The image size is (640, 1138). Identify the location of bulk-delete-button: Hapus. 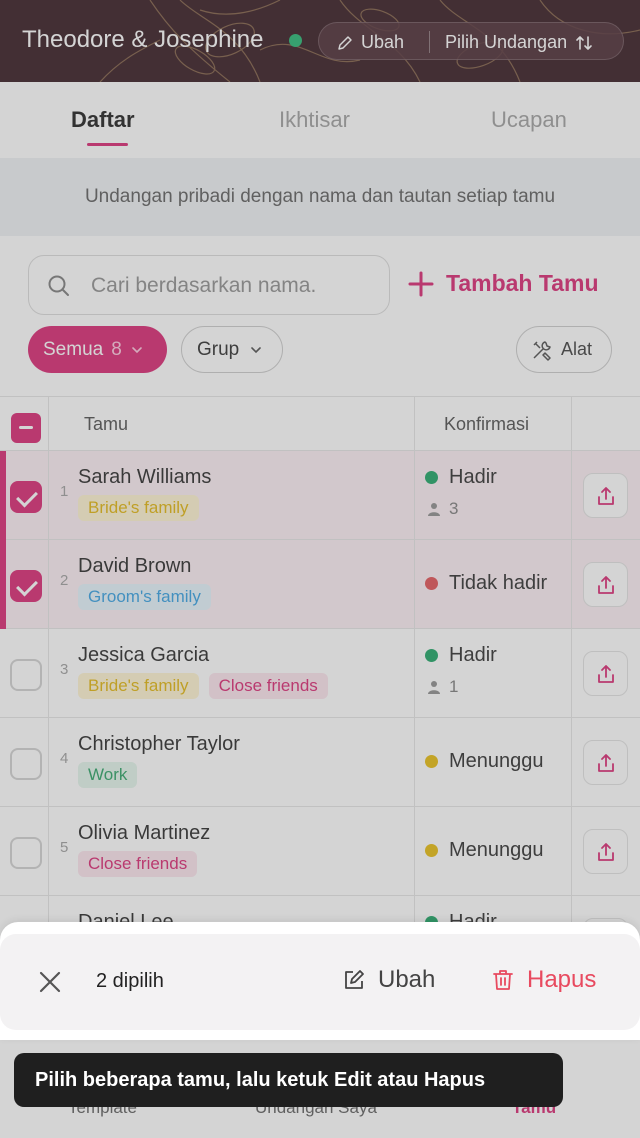
(543, 980).